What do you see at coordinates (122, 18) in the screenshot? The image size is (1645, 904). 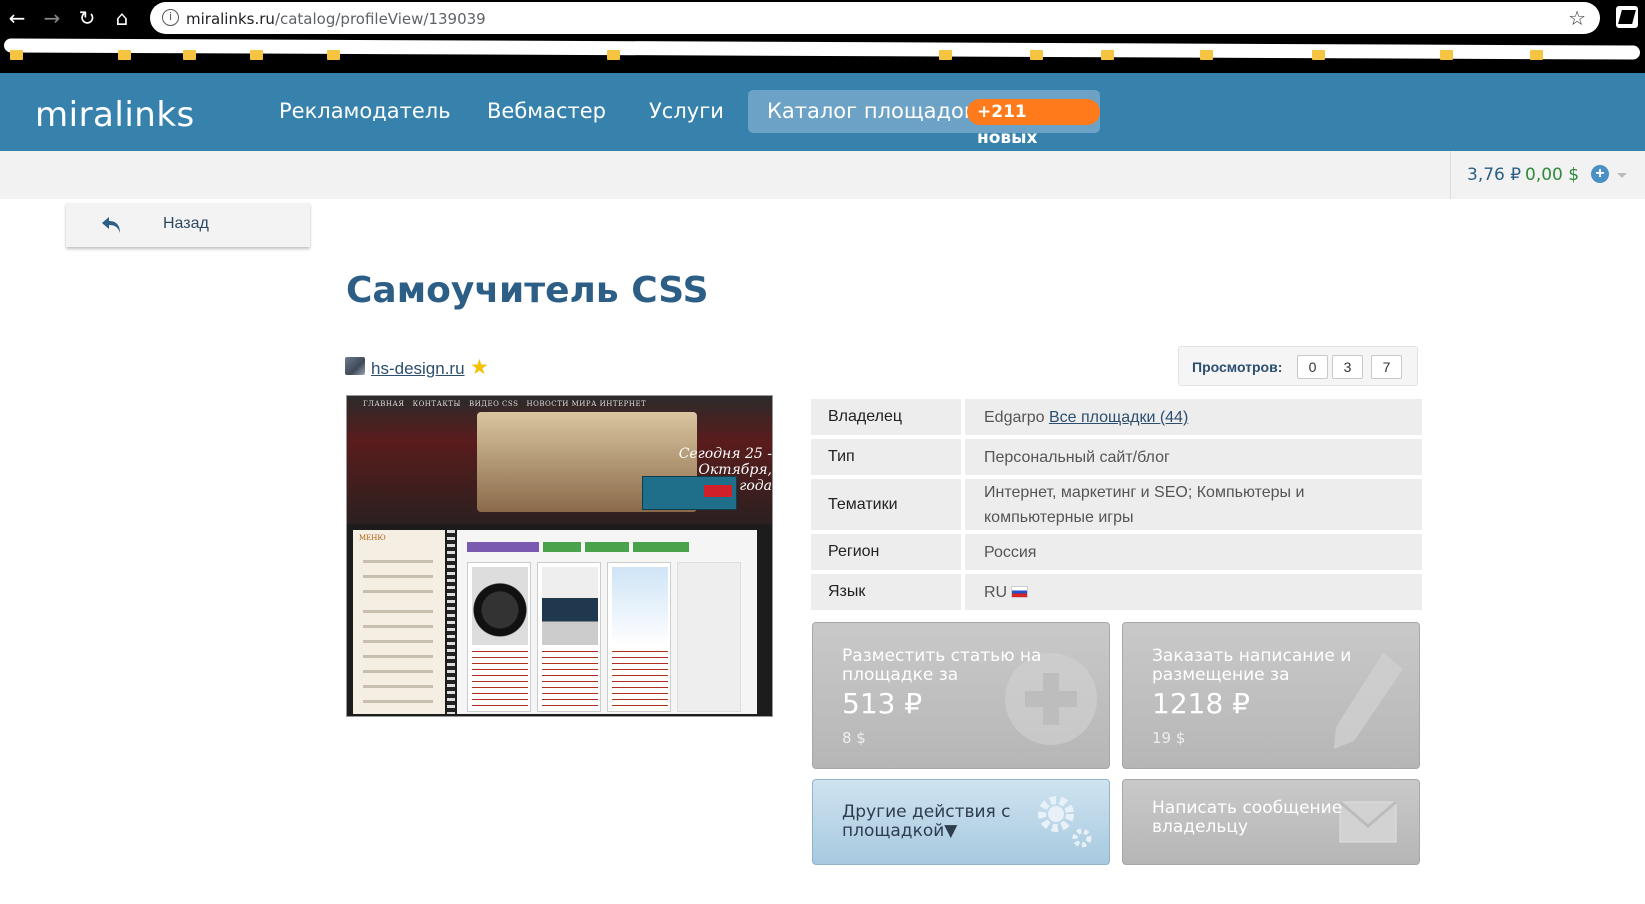 I see `home-icon: ⌂` at bounding box center [122, 18].